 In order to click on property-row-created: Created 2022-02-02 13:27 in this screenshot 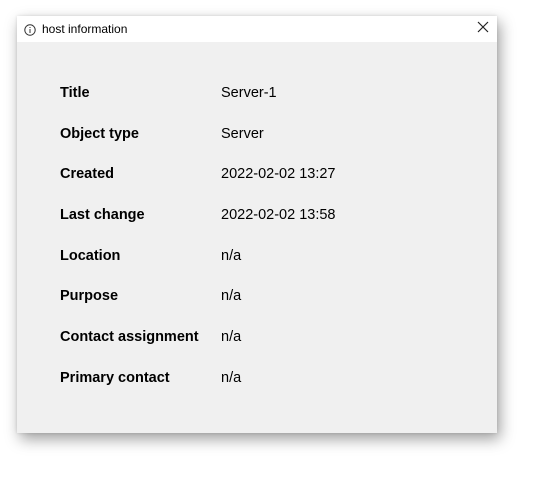, I will do `click(270, 185)`.